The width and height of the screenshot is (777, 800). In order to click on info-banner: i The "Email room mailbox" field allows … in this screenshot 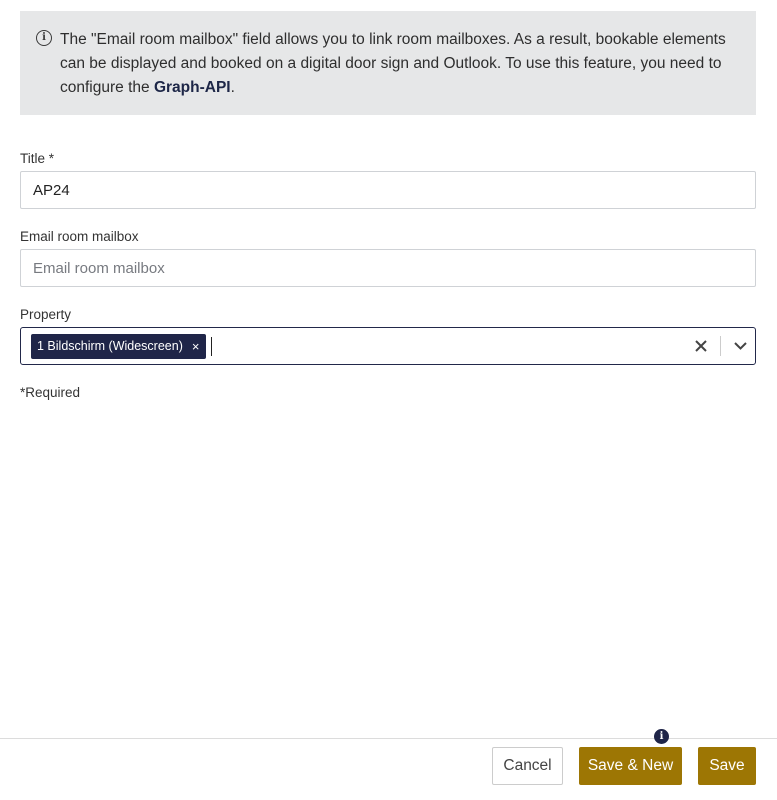, I will do `click(388, 63)`.